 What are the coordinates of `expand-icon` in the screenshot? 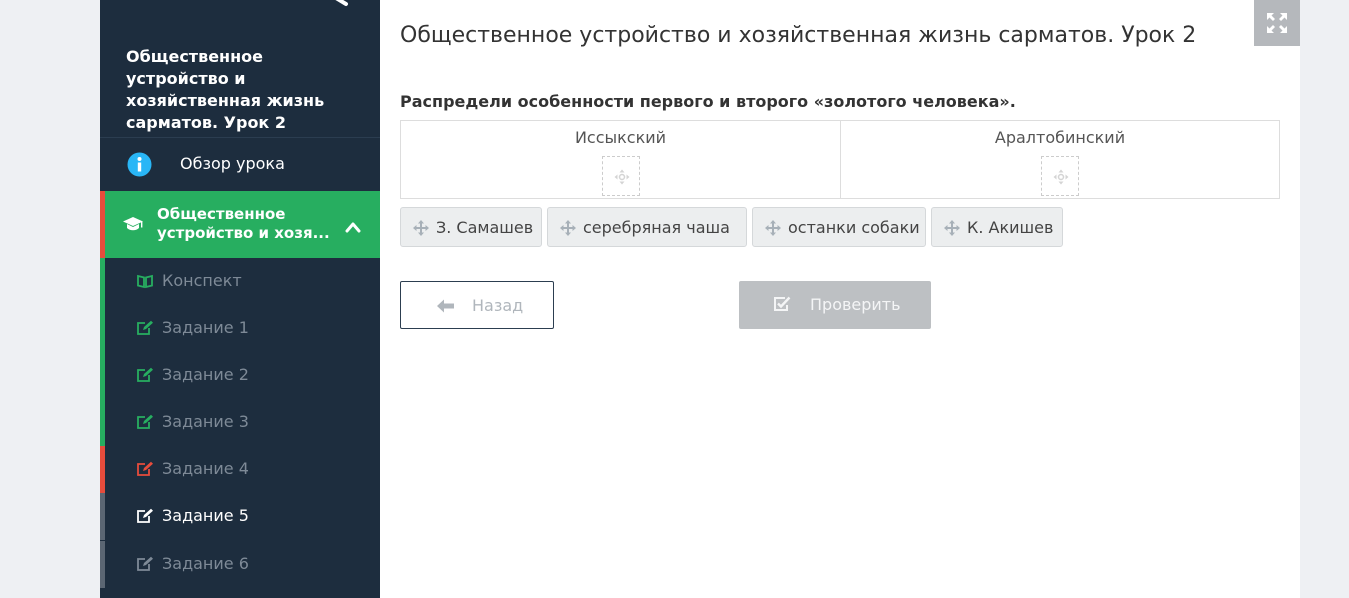 It's located at (1277, 23).